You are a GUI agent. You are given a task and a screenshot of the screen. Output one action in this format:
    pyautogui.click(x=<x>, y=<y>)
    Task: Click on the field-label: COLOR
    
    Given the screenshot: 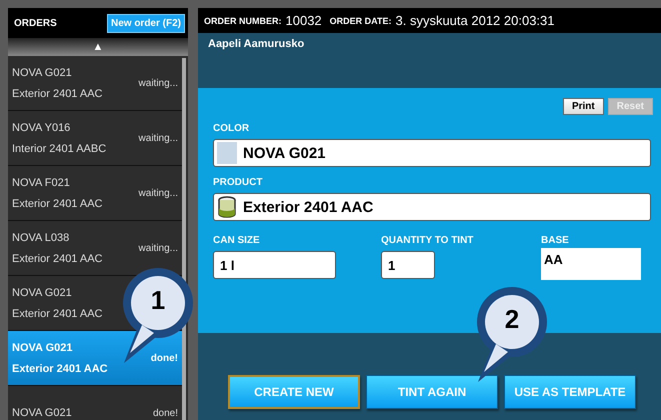 What is the action you would take?
    pyautogui.click(x=231, y=128)
    